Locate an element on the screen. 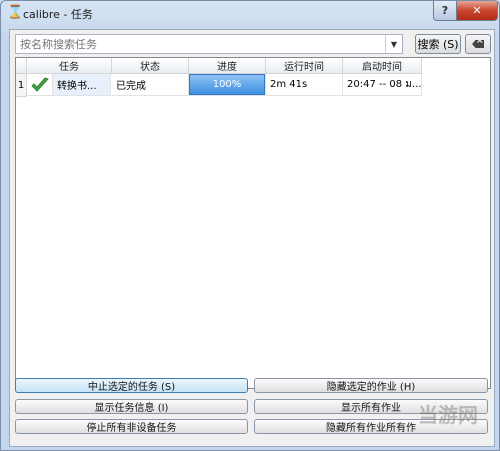 The width and height of the screenshot is (500, 451). hide-selected-button: 隐藏选定的作业 (H) is located at coordinates (371, 385).